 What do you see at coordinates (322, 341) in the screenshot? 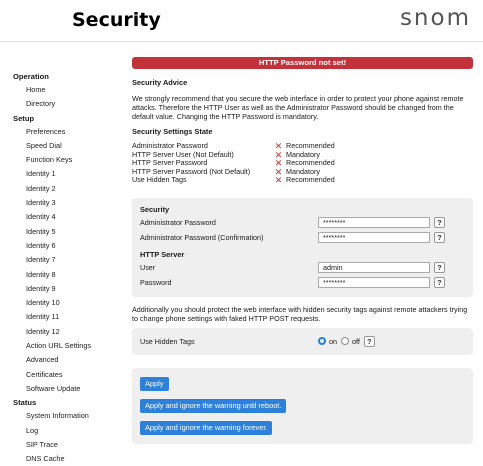
I see `hidden-tags-on-radio` at bounding box center [322, 341].